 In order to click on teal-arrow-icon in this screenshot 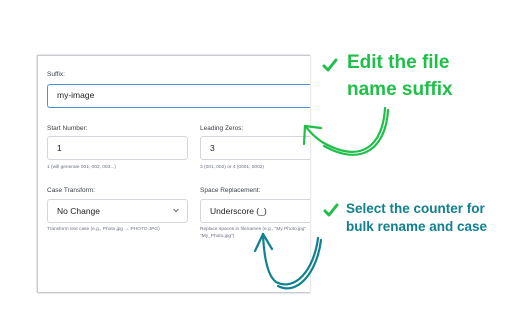, I will do `click(288, 261)`.